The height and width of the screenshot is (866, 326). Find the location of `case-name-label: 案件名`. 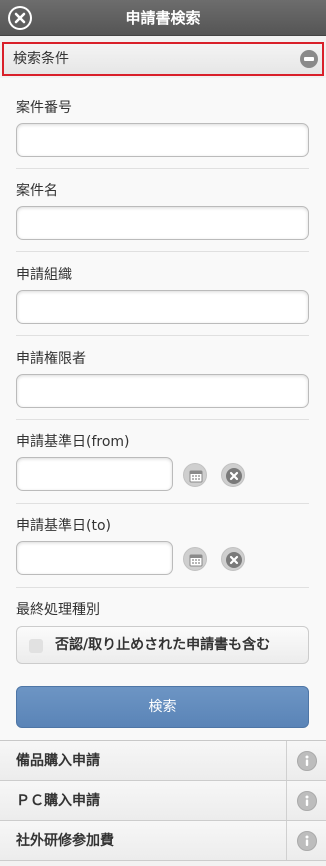

case-name-label: 案件名 is located at coordinates (37, 191).